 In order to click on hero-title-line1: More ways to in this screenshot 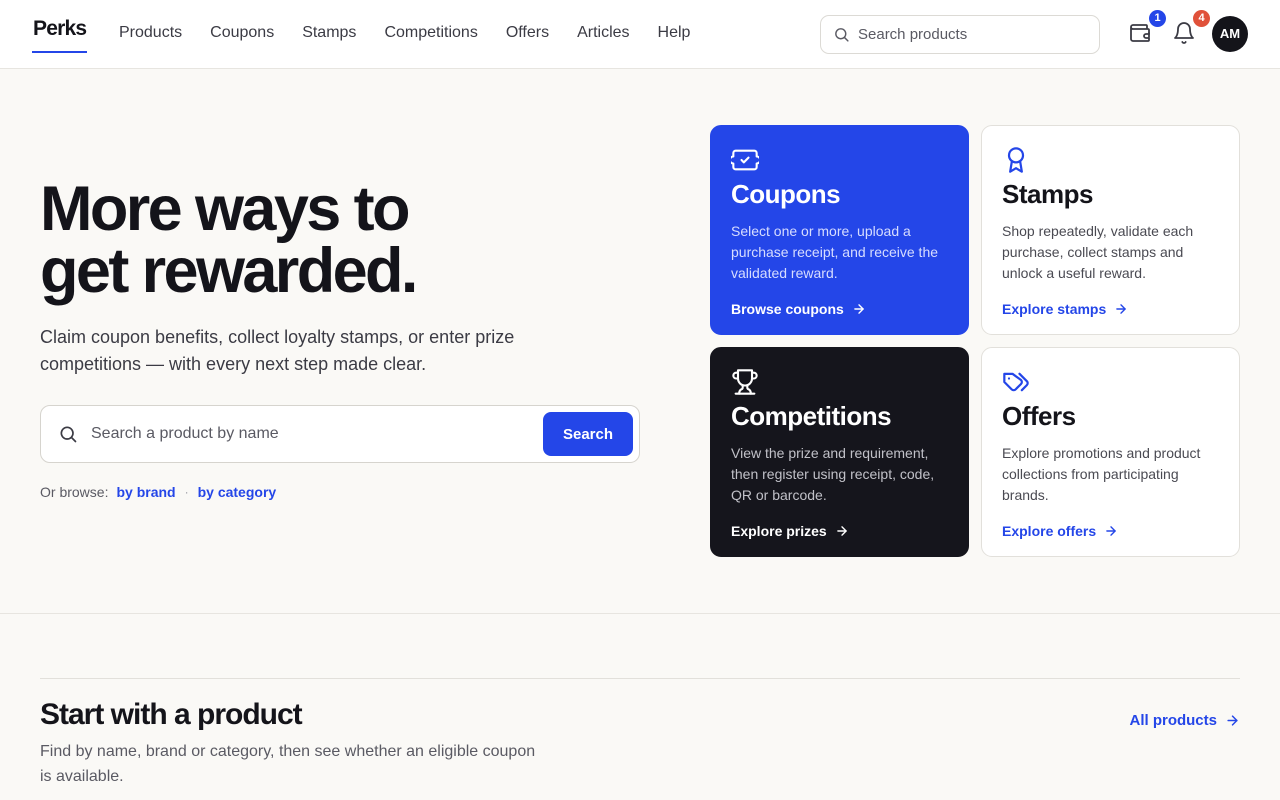, I will do `click(225, 209)`.